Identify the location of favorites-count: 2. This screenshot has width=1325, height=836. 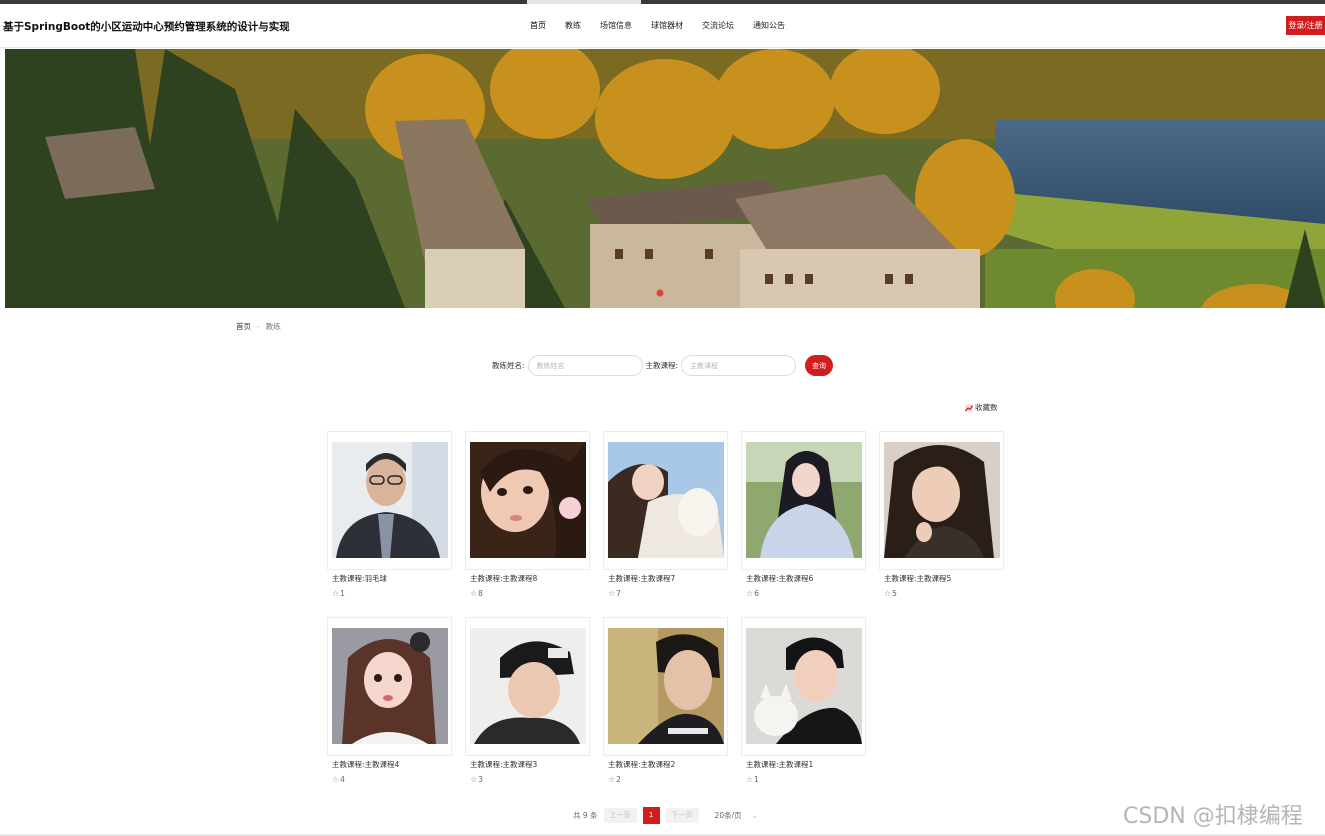
(618, 779).